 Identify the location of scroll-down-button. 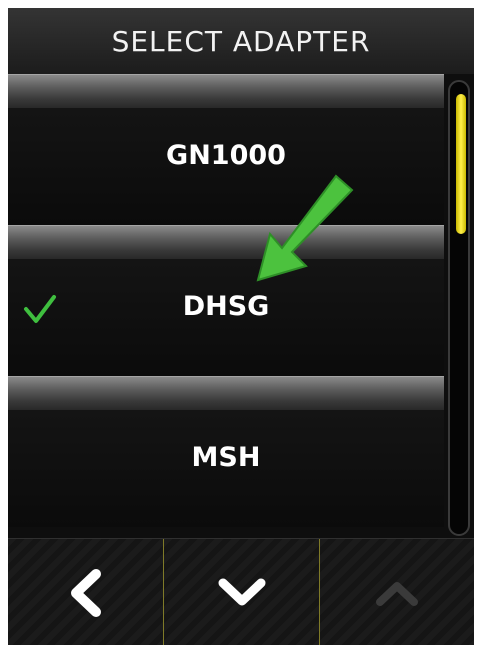
(242, 592).